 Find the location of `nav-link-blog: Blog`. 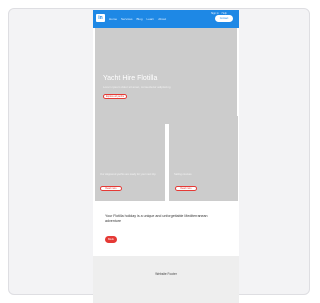

nav-link-blog: Blog is located at coordinates (140, 19).